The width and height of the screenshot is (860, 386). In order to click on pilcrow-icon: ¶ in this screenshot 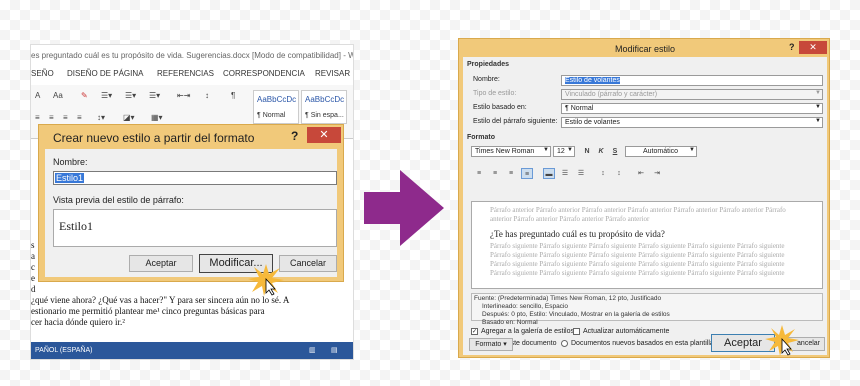, I will do `click(233, 95)`.